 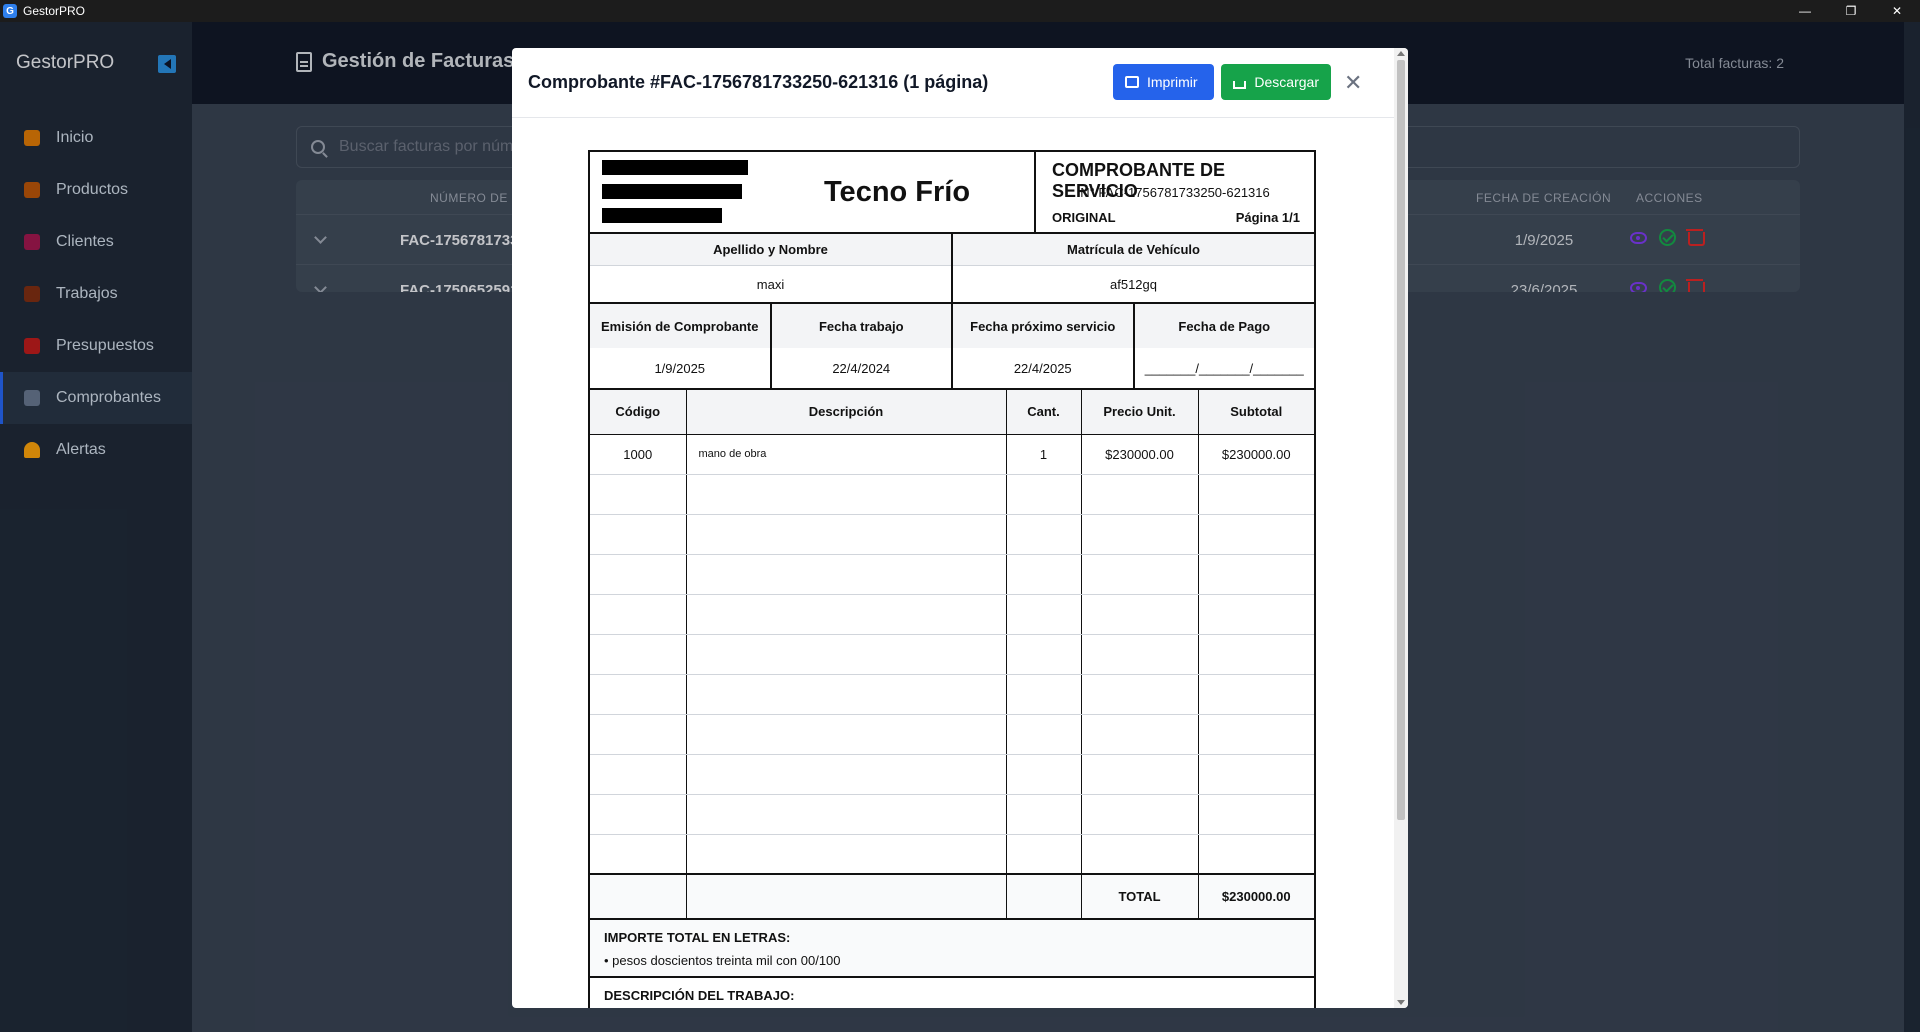 I want to click on date-value: _______/_______/_______, so click(x=1224, y=368).